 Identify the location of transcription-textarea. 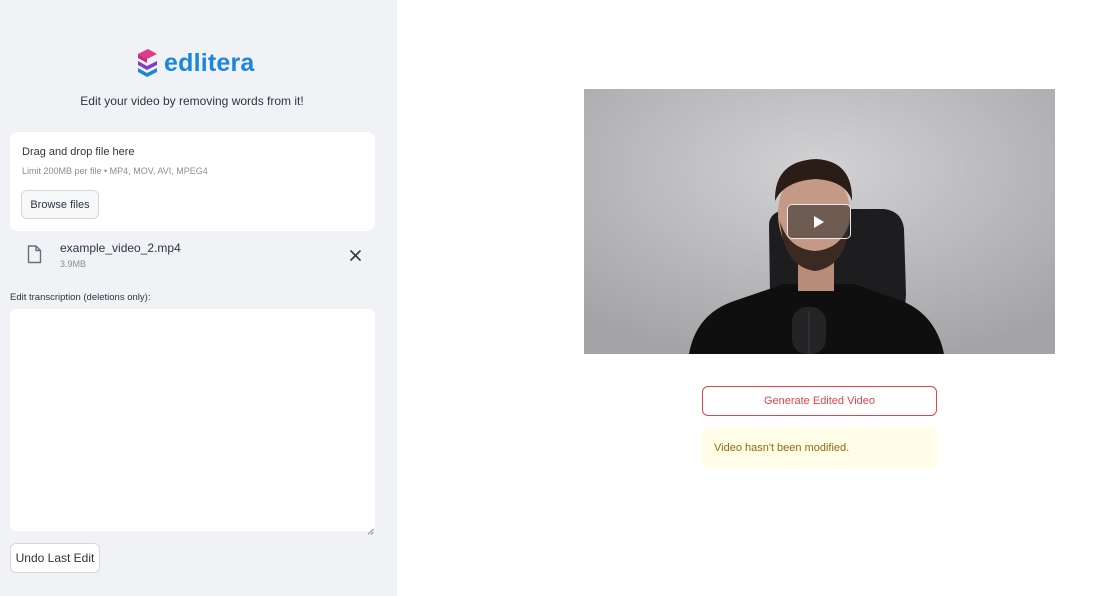
(192, 420).